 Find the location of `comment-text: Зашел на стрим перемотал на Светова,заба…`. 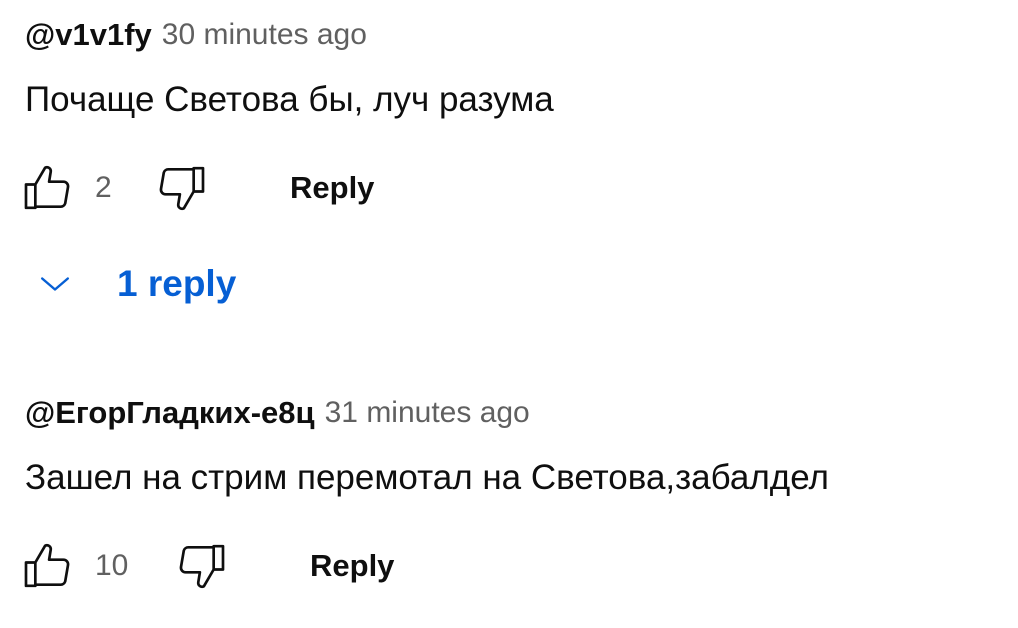

comment-text: Зашел на стрим перемотал на Светова,заба… is located at coordinates (427, 477).